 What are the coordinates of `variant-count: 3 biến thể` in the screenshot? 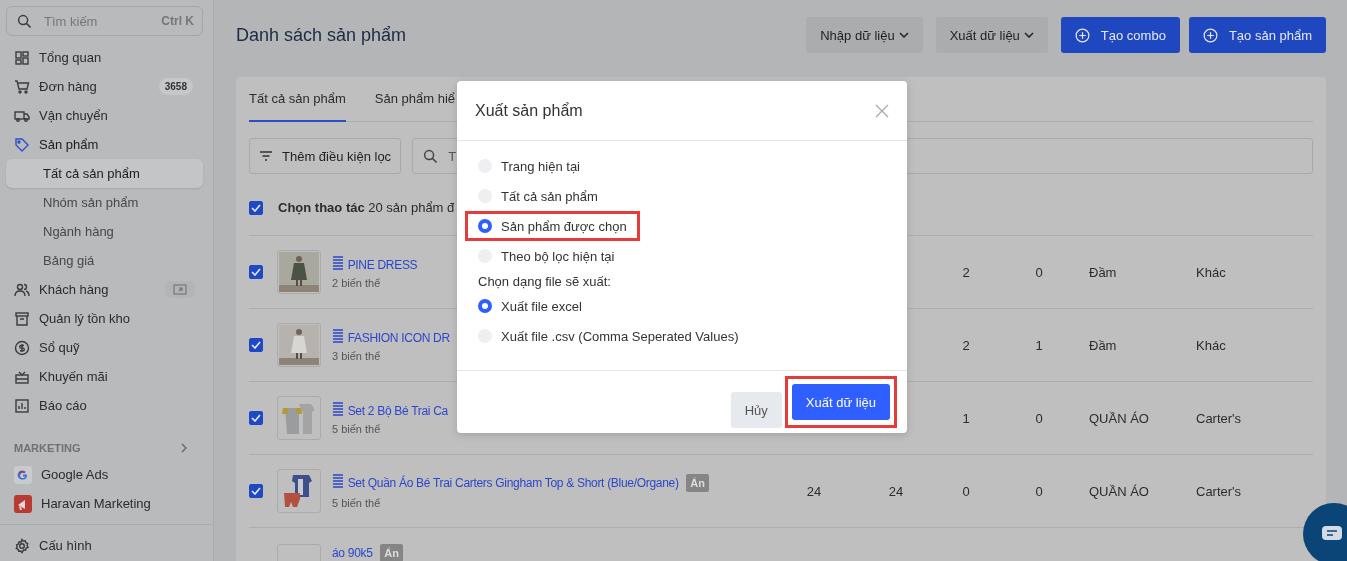 It's located at (356, 356).